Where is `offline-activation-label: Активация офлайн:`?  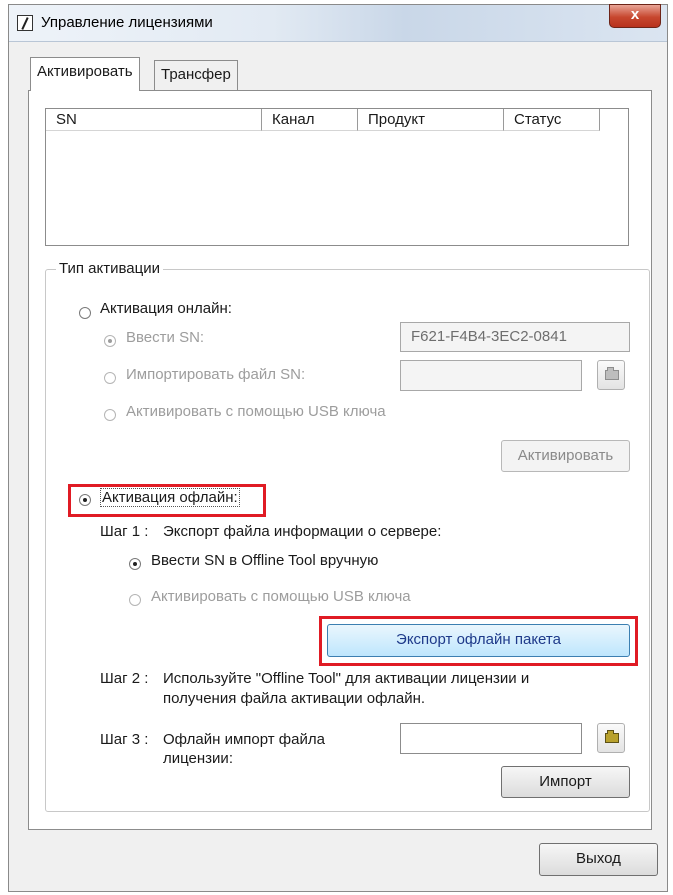 offline-activation-label: Активация офлайн: is located at coordinates (170, 497).